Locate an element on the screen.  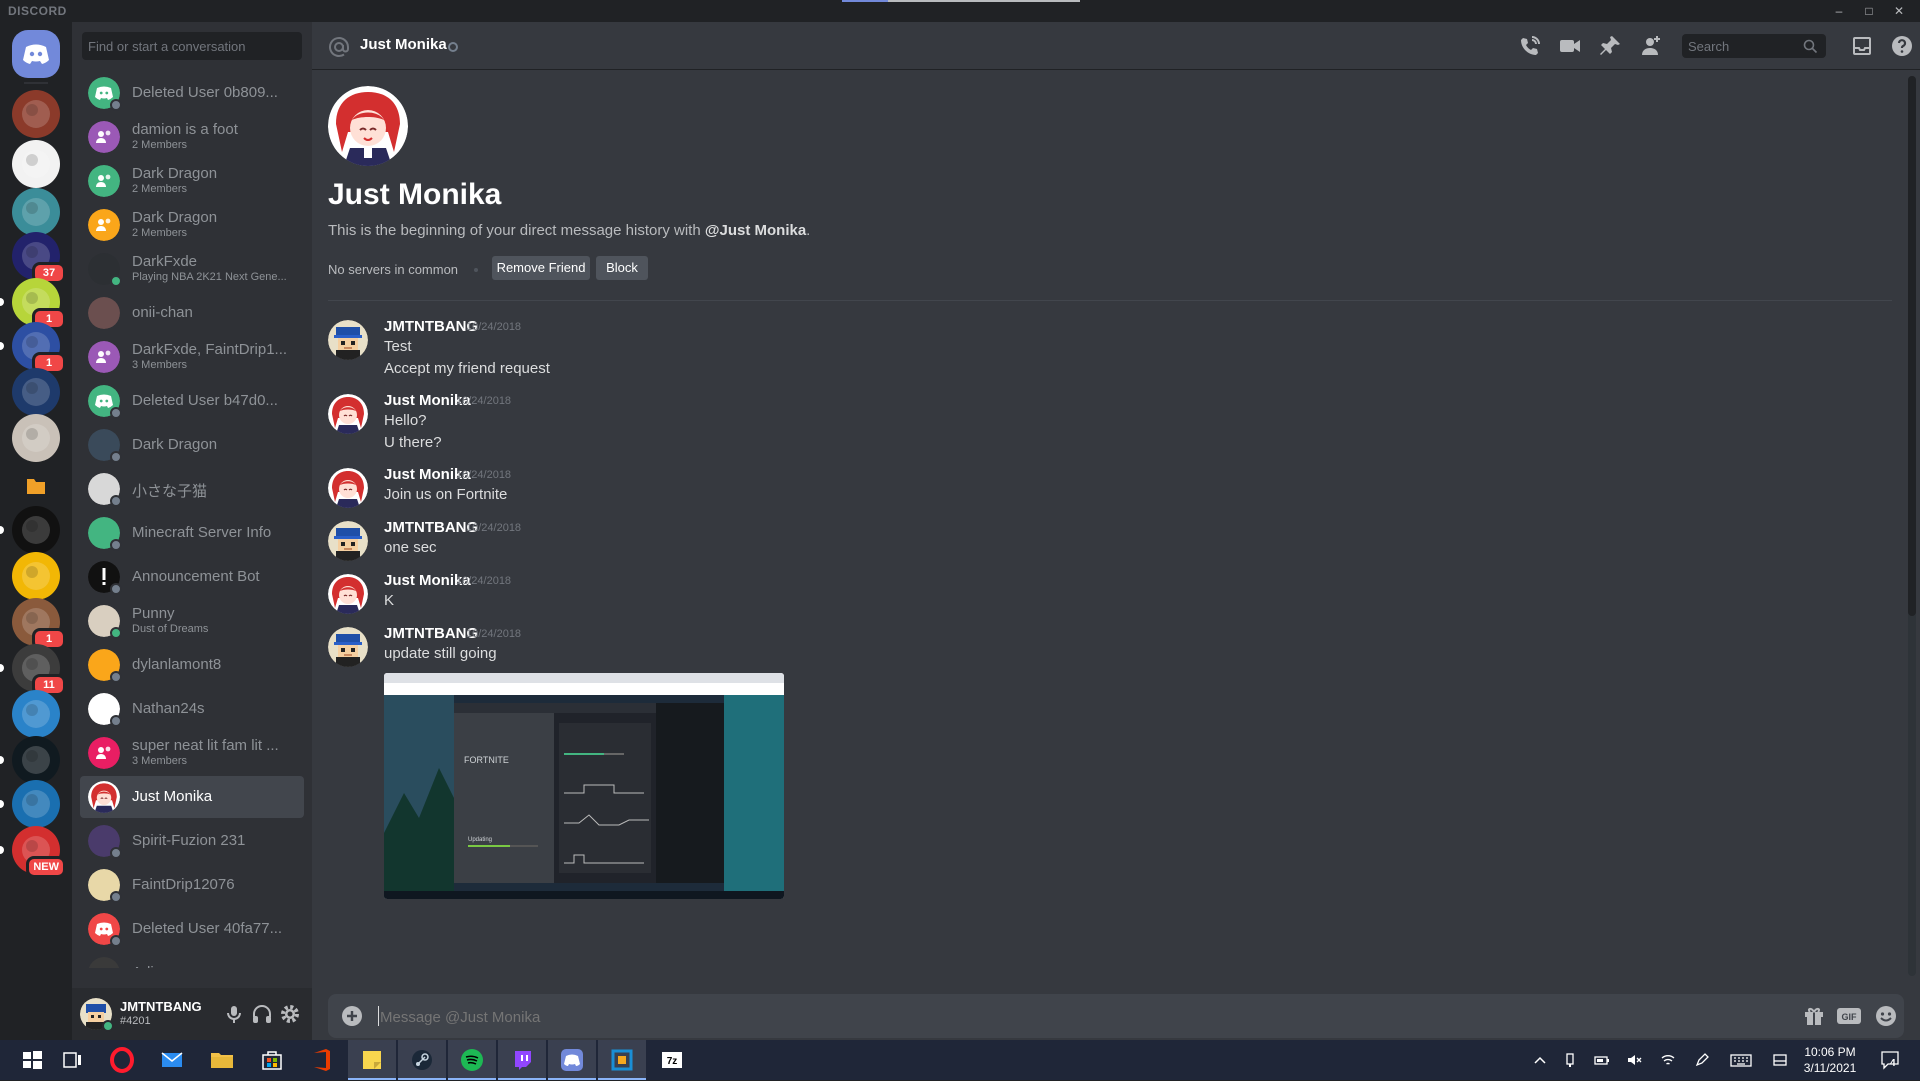
server-icon-rocket-league is located at coordinates (36, 392).